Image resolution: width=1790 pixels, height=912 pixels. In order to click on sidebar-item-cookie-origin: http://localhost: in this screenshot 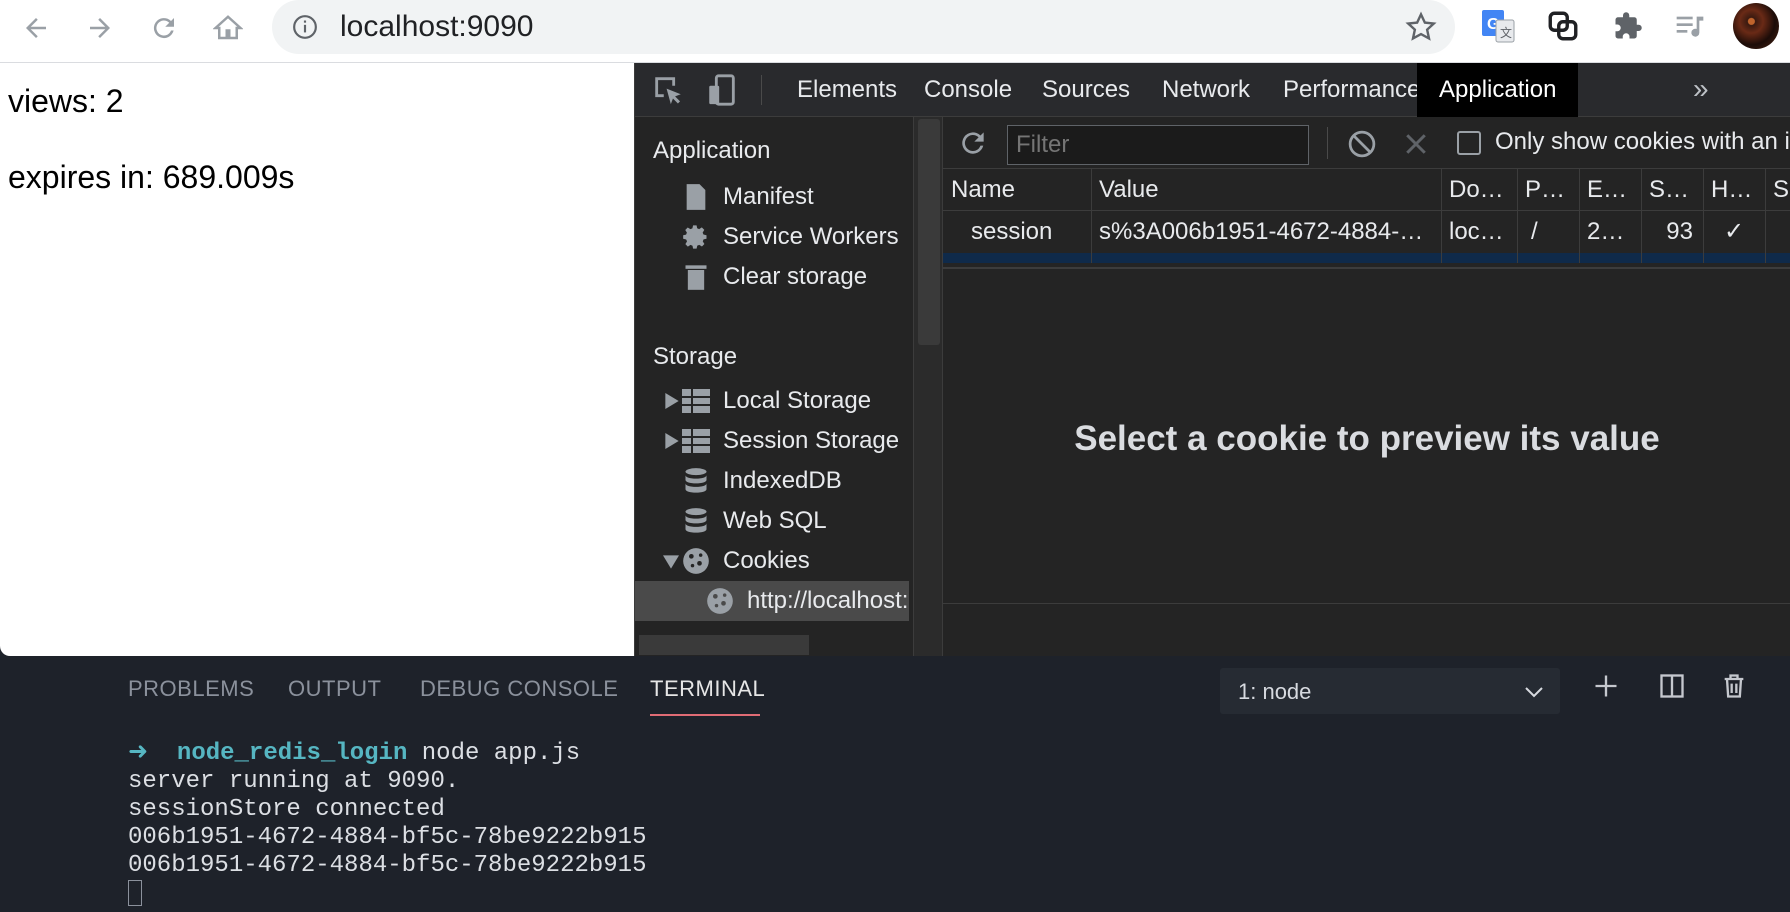, I will do `click(806, 601)`.